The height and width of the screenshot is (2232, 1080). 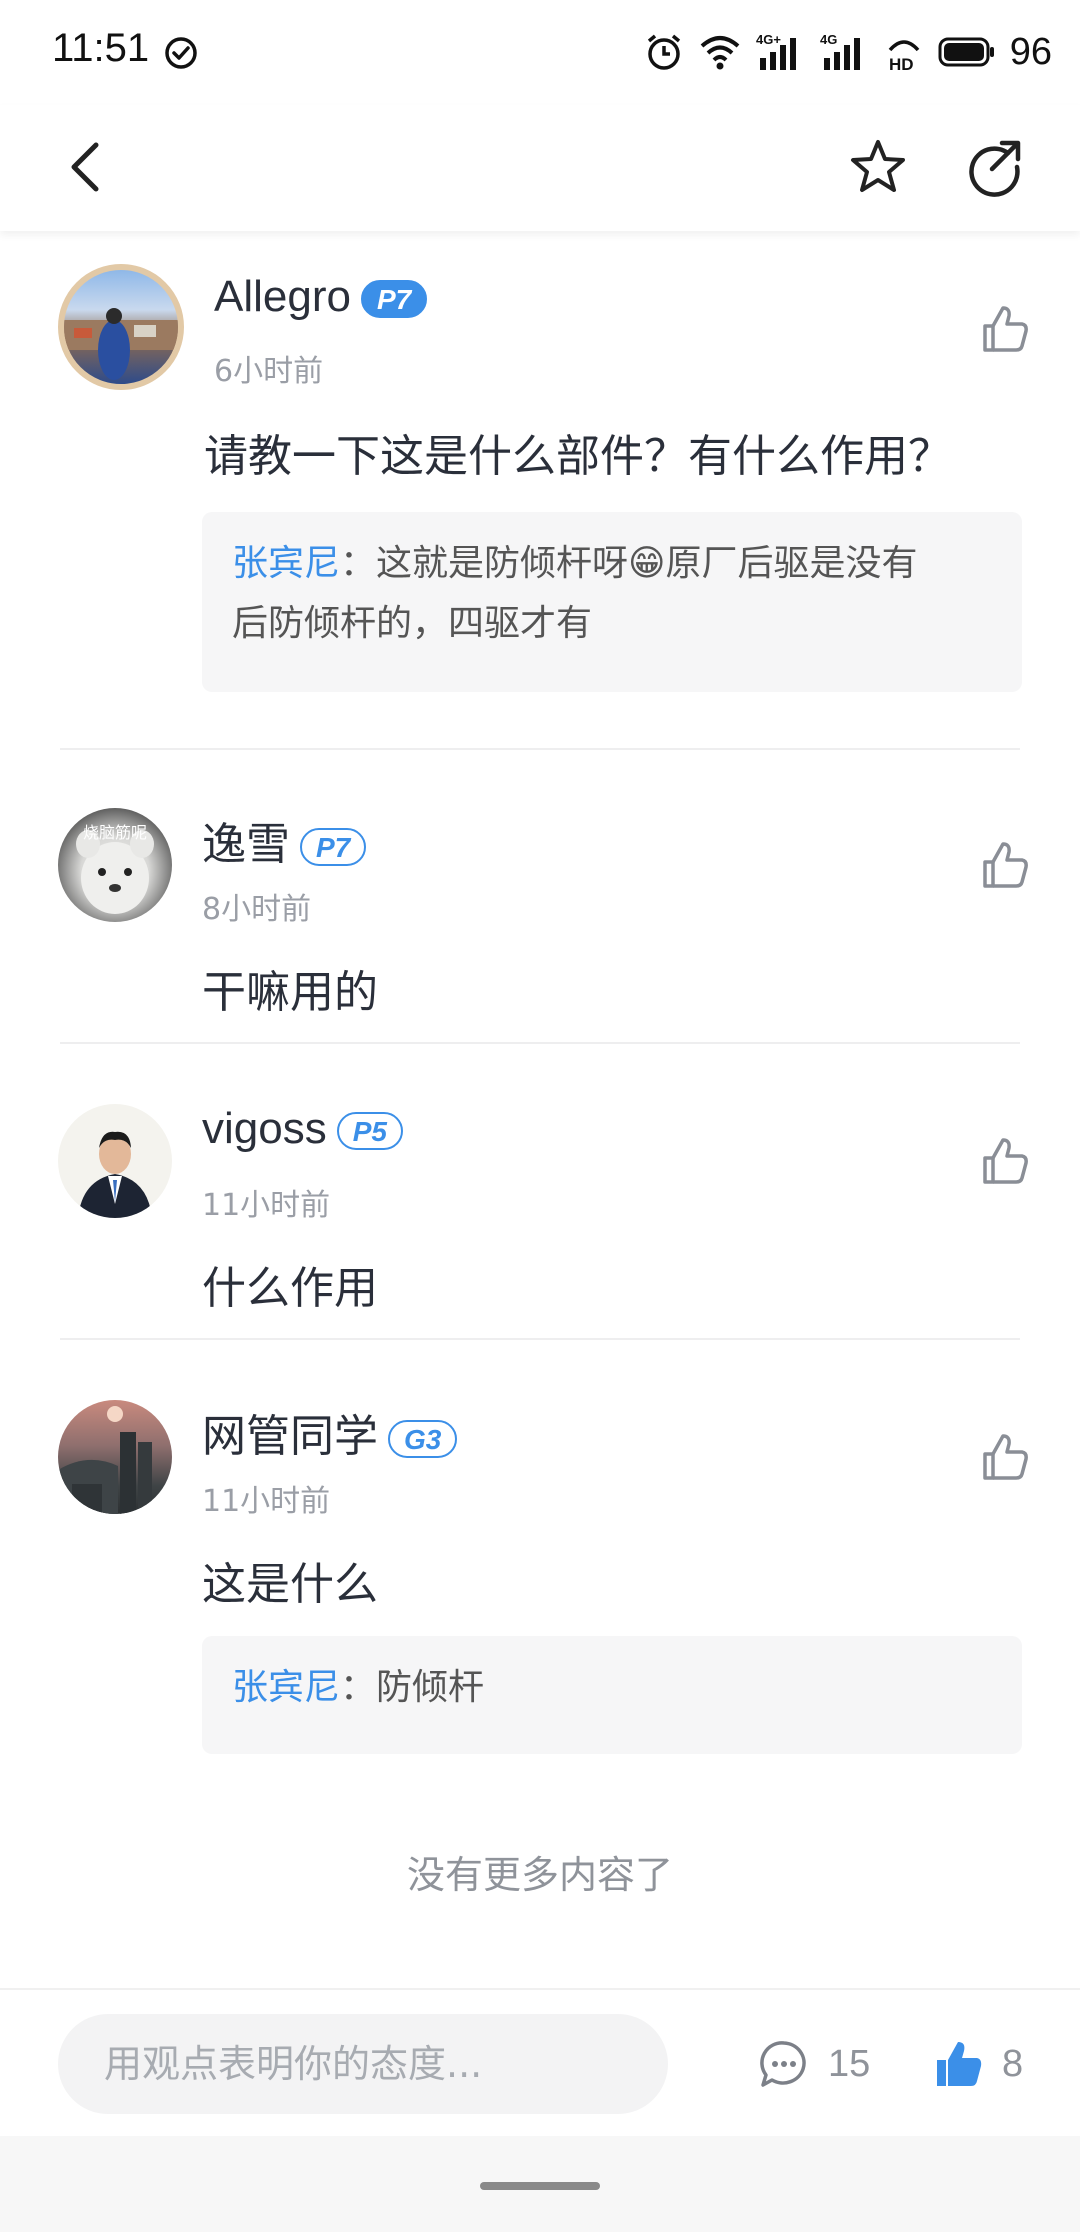 What do you see at coordinates (783, 2064) in the screenshot?
I see `comment-bubble-icon` at bounding box center [783, 2064].